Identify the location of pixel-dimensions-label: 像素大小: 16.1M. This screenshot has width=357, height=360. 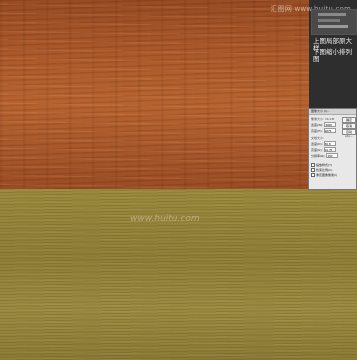
(323, 119).